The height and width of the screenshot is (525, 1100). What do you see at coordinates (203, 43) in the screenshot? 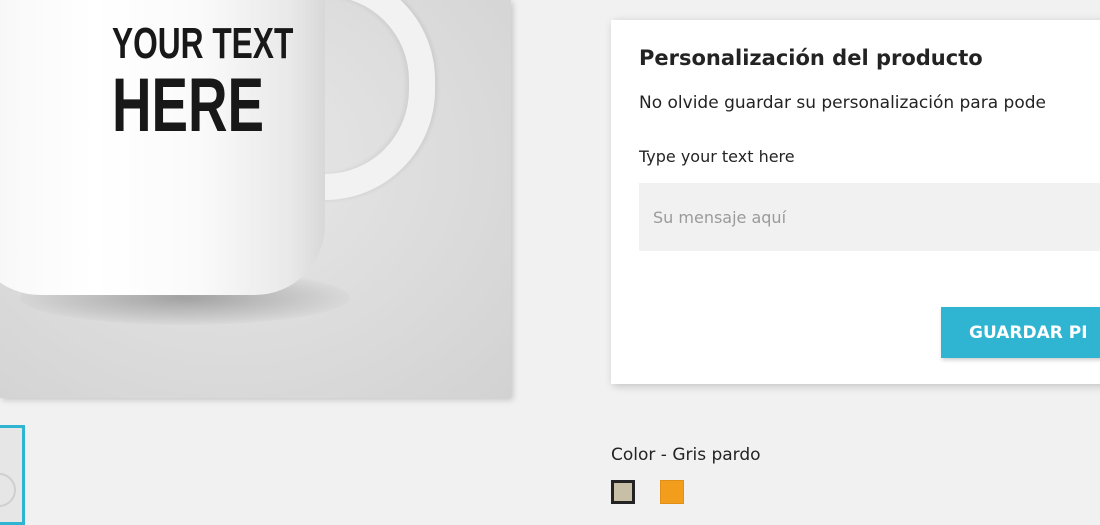
I see `mug-text-line1: YOUR TEXT` at bounding box center [203, 43].